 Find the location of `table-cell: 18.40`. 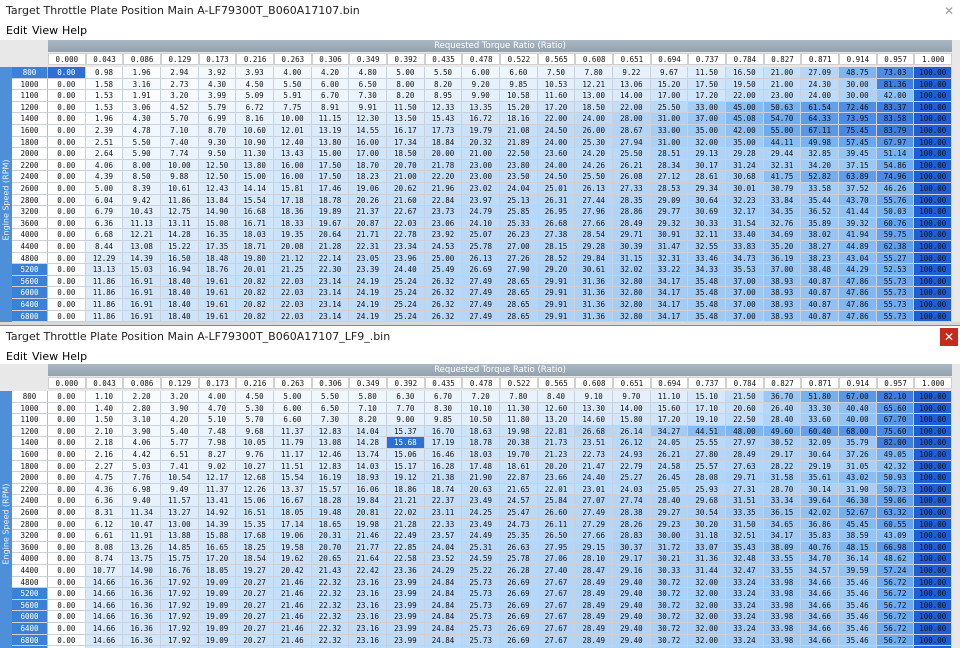

table-cell: 18.40 is located at coordinates (180, 281).